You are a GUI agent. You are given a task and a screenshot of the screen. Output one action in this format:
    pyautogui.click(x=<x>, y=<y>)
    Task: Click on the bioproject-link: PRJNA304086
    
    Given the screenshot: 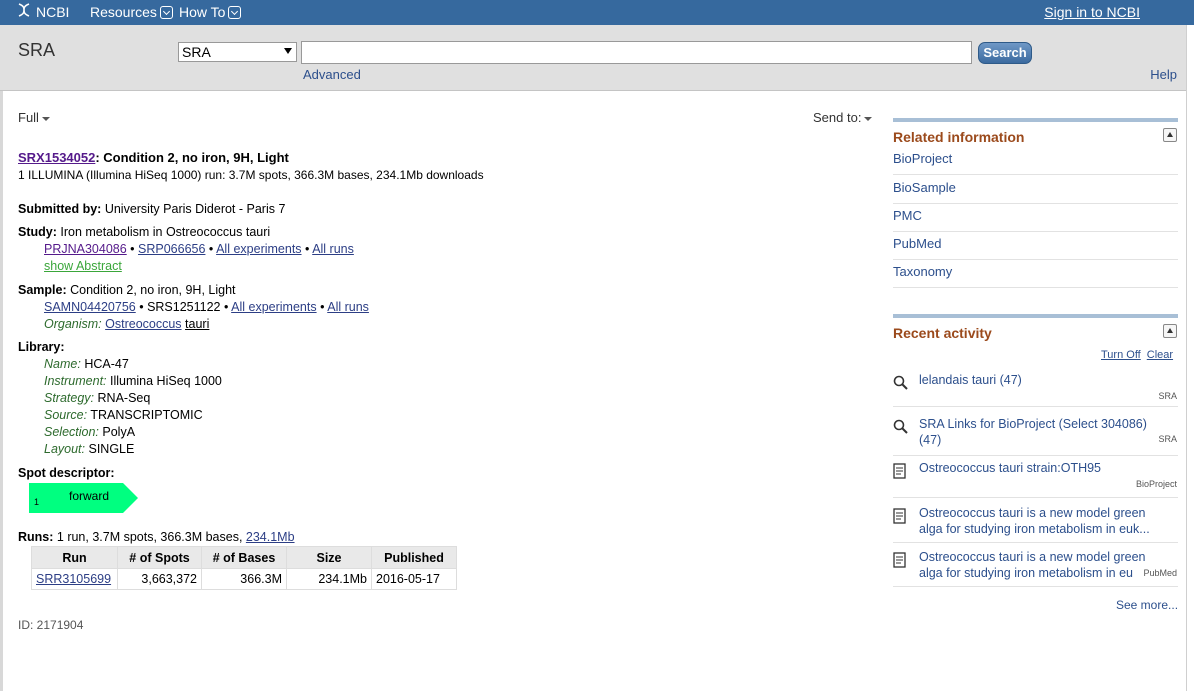 What is the action you would take?
    pyautogui.click(x=85, y=249)
    